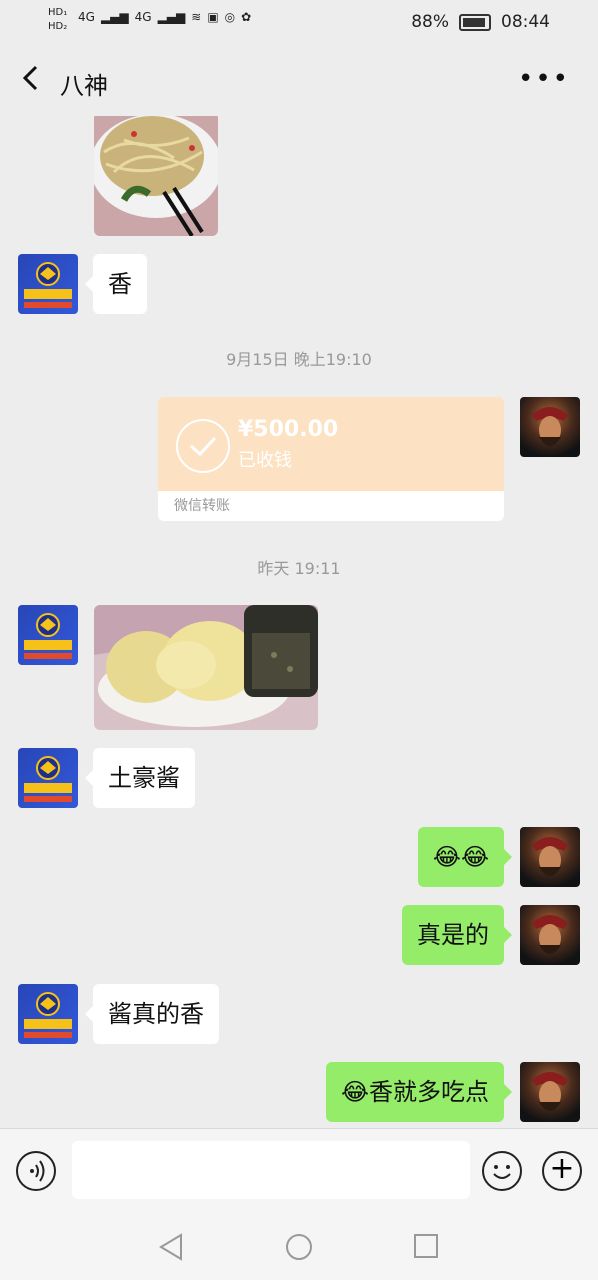  Describe the element at coordinates (265, 460) in the screenshot. I see `transfer-status: 已收钱` at that location.